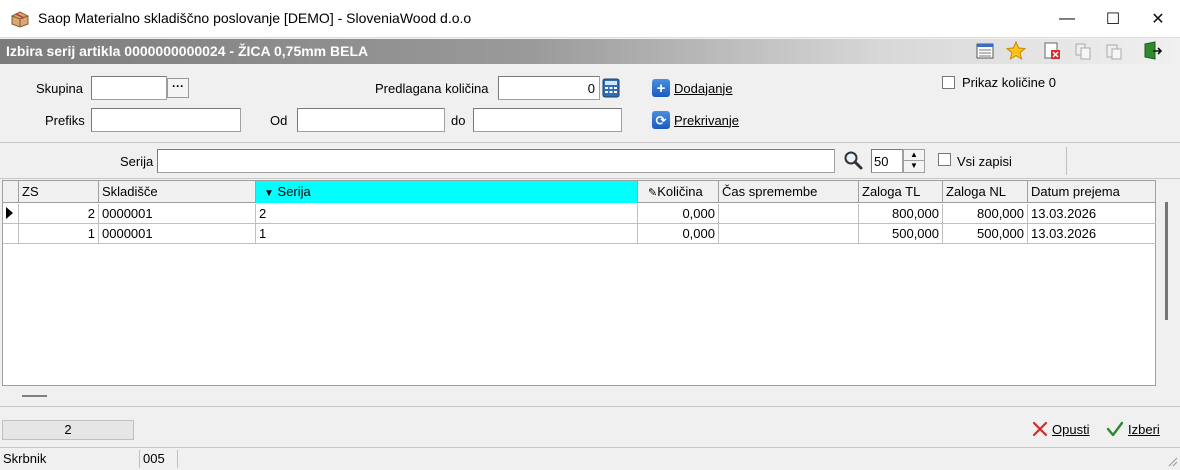 This screenshot has width=1180, height=470. I want to click on stepper-up-icon: ▲, so click(914, 155).